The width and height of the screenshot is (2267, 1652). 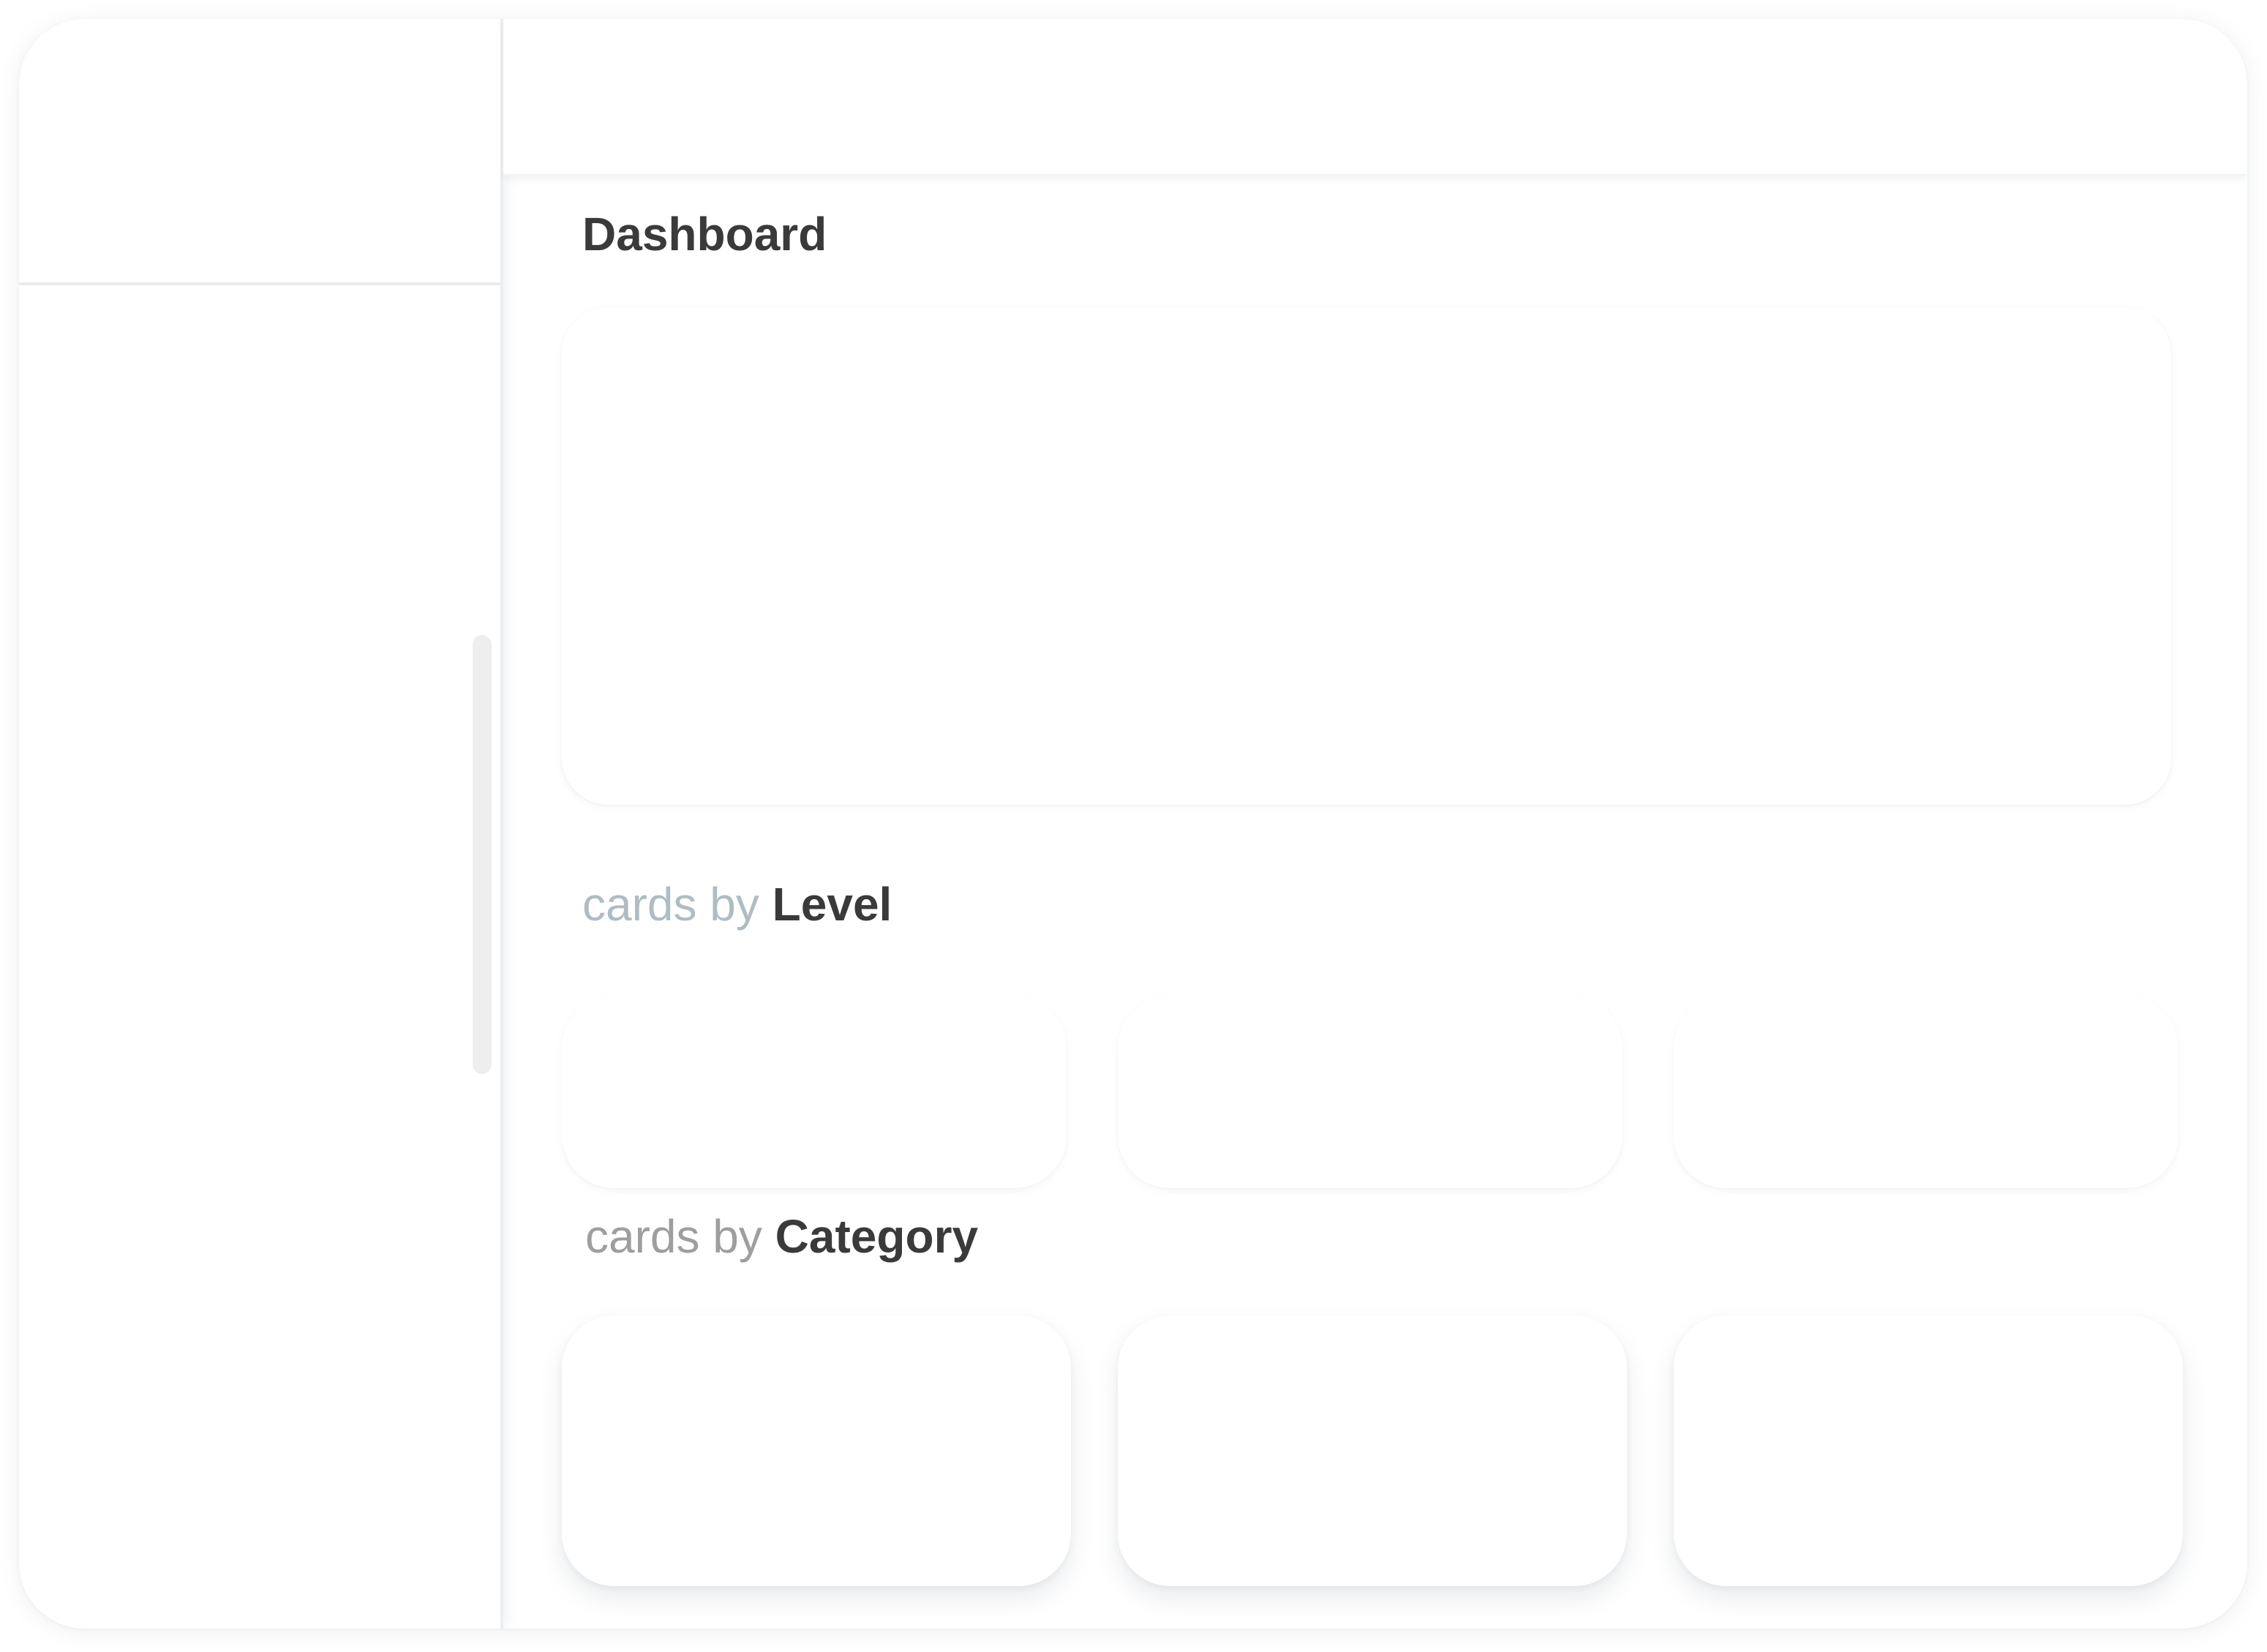 What do you see at coordinates (1375, 98) in the screenshot?
I see `top-bar` at bounding box center [1375, 98].